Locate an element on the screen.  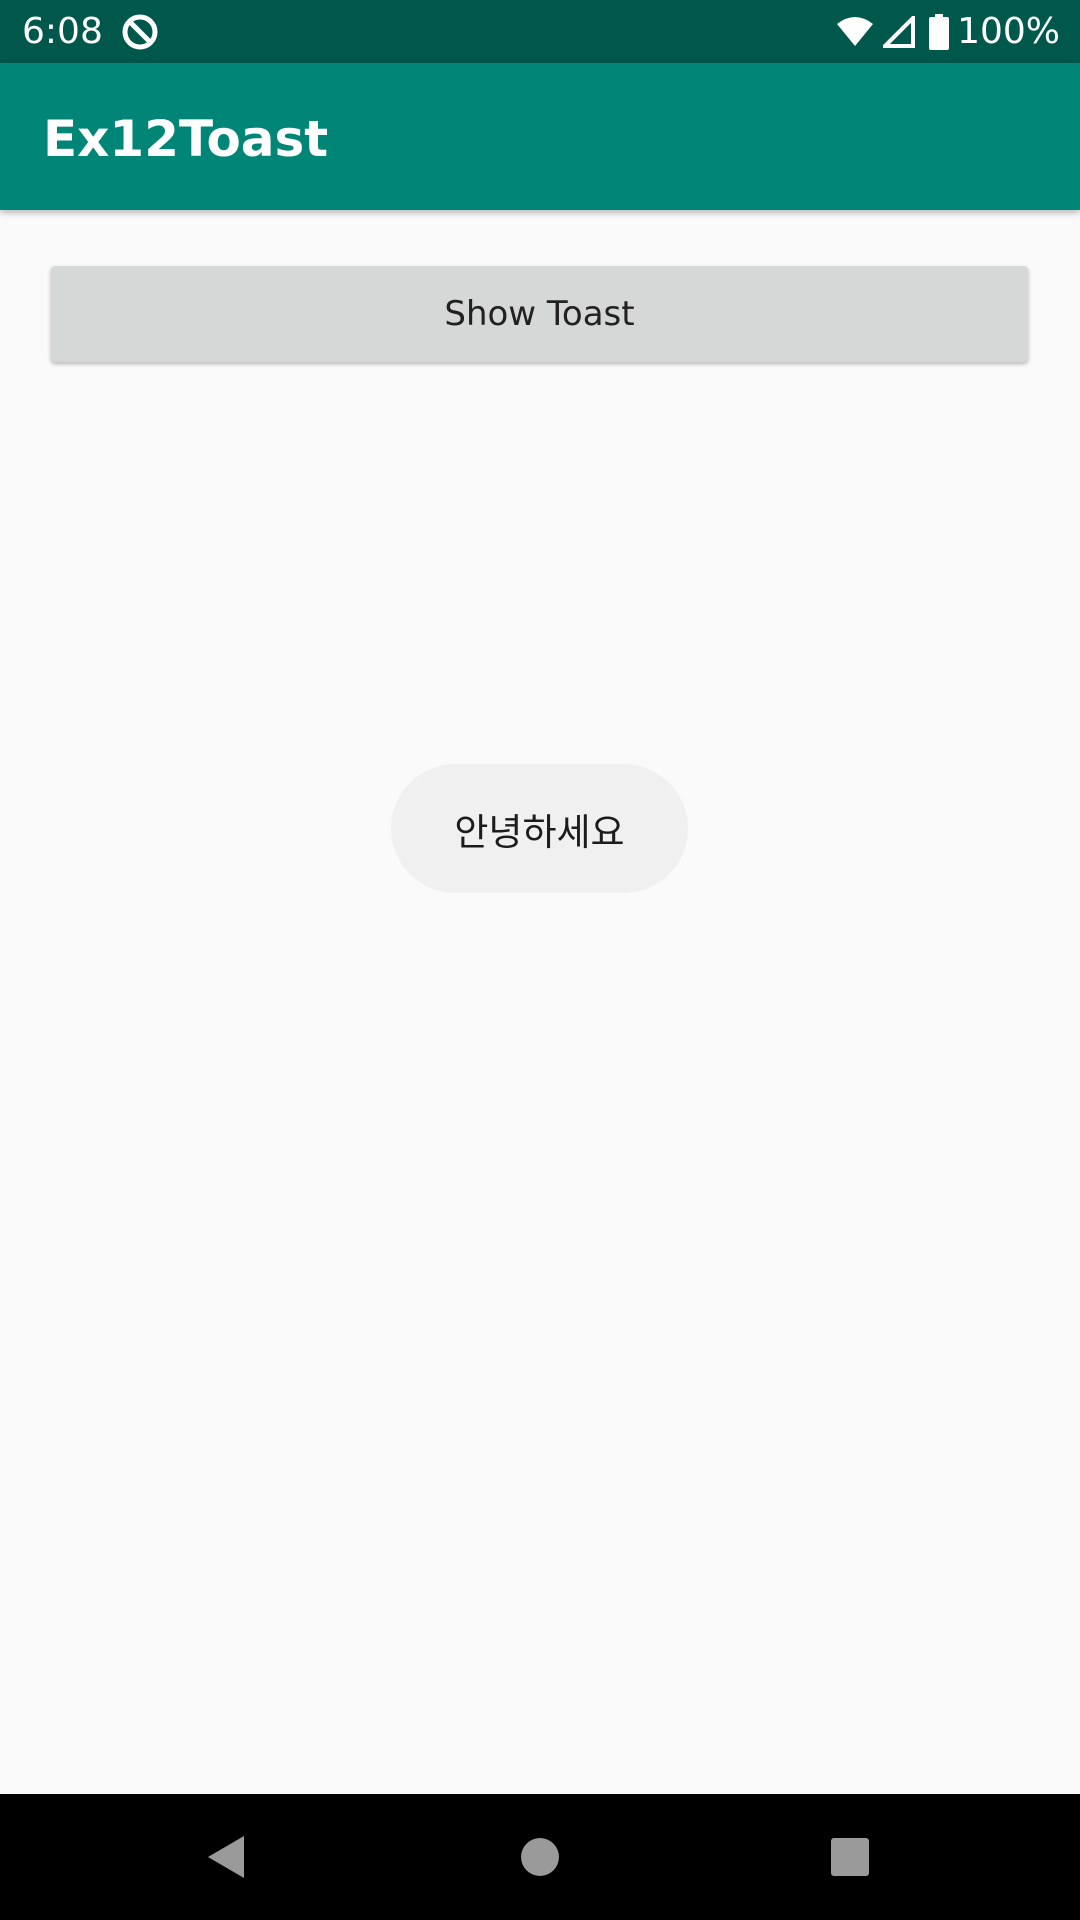
wifi-icon is located at coordinates (855, 32).